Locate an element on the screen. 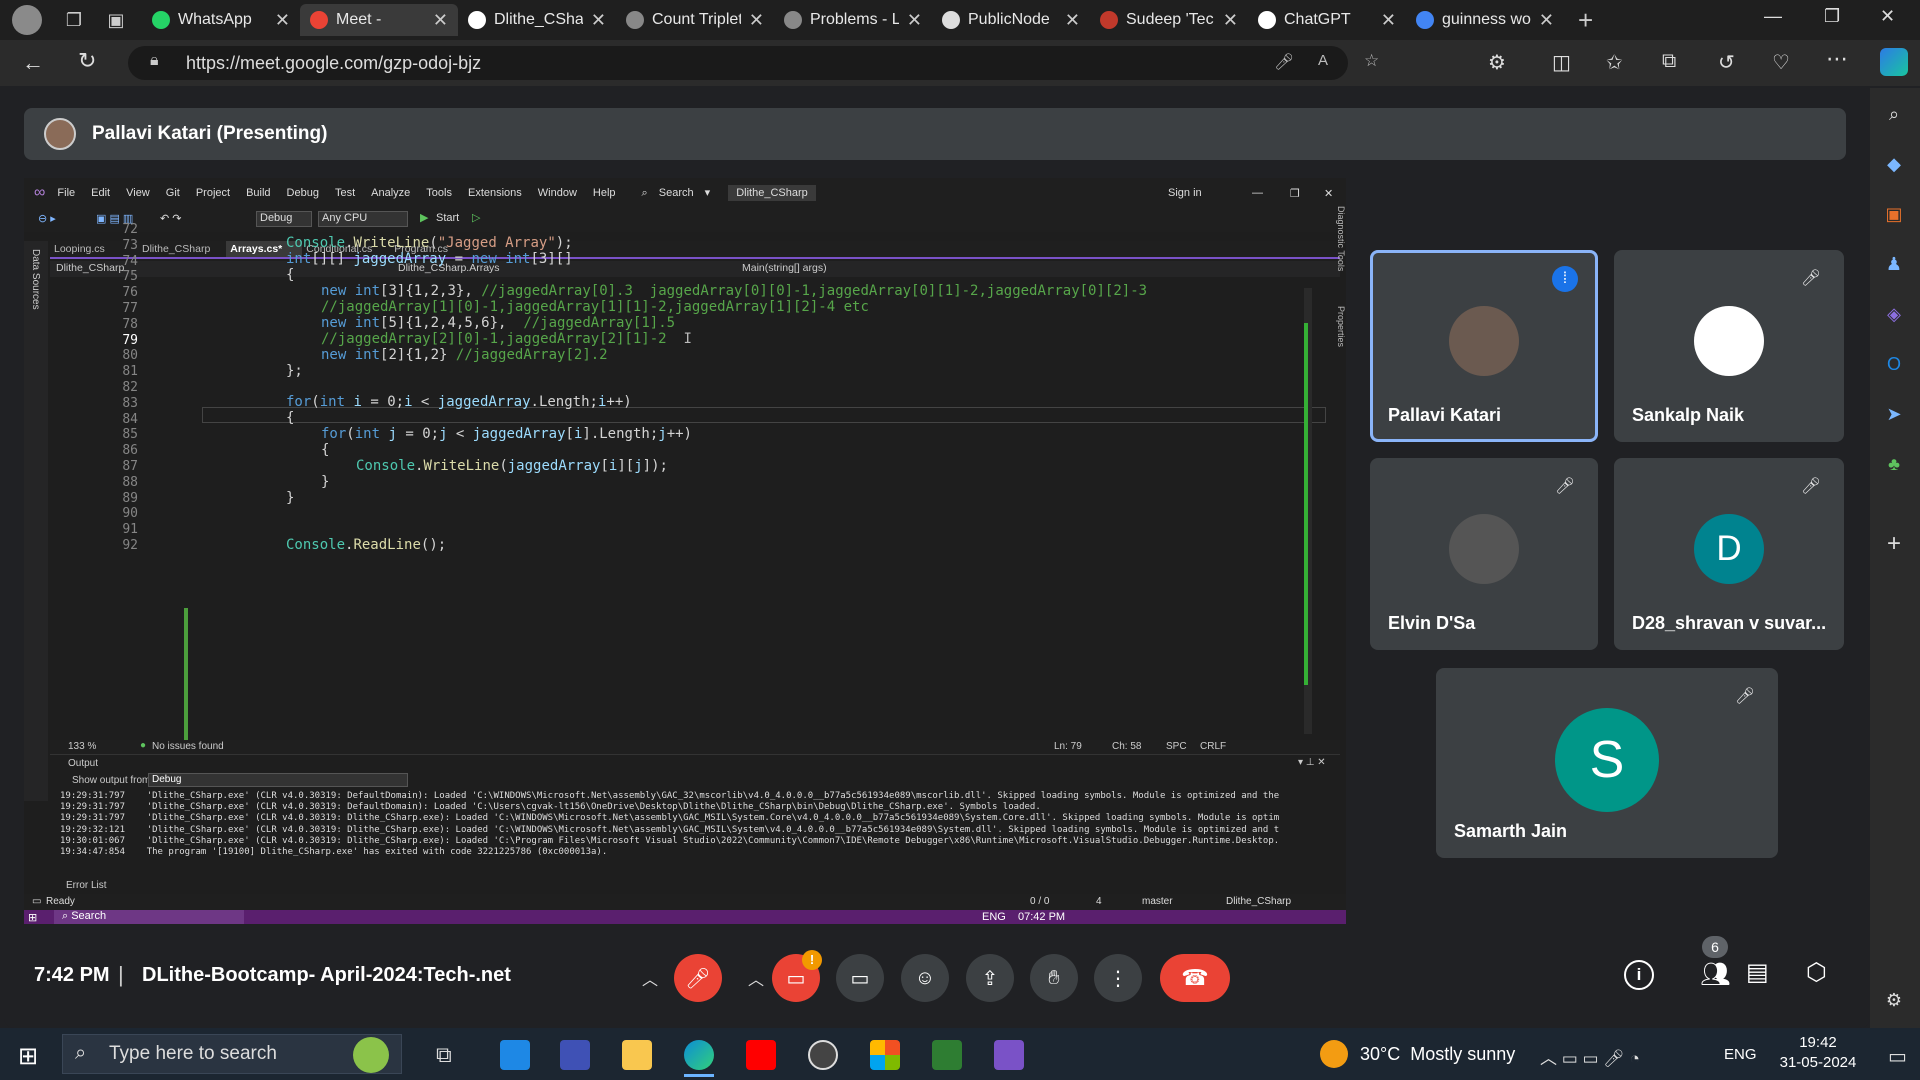  data-sources-tab: Data Sources is located at coordinates (35, 279).